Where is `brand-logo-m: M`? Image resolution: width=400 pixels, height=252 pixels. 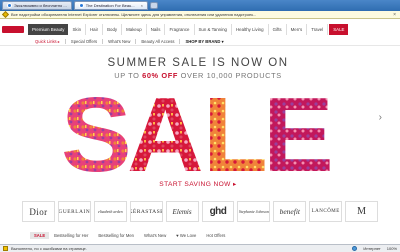
brand-logo-m: M is located at coordinates (362, 211).